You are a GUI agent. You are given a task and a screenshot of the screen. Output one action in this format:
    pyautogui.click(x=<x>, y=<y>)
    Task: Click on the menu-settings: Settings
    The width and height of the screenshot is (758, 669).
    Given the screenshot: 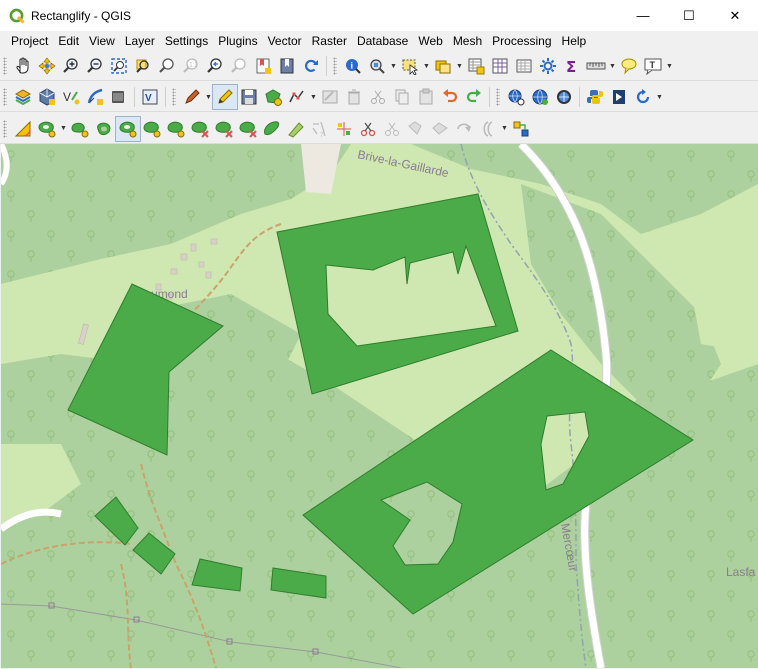 What is the action you would take?
    pyautogui.click(x=186, y=41)
    